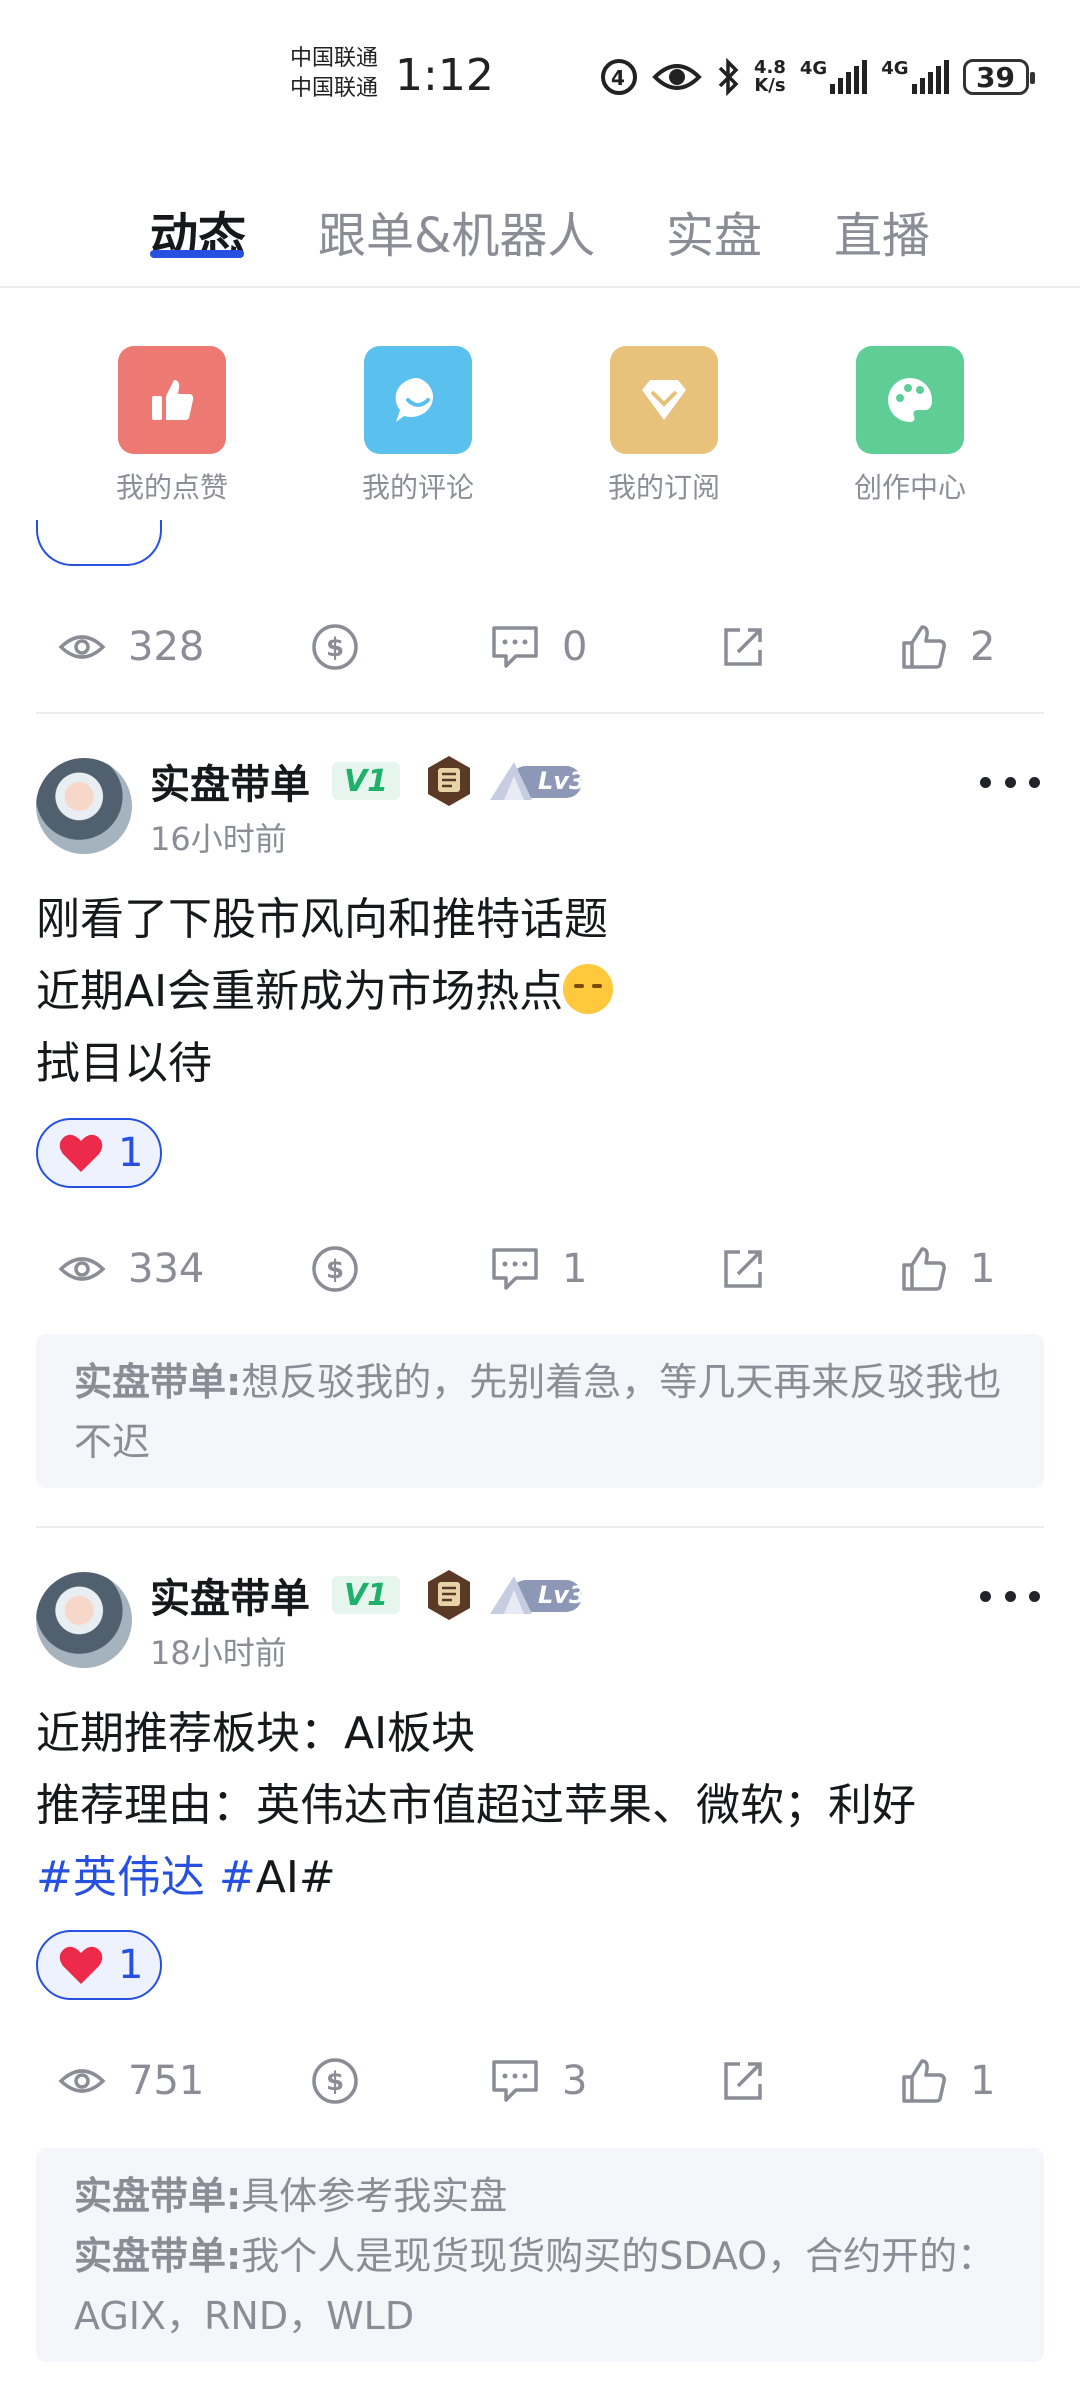  I want to click on my-subscriptions-button: 我的订阅, so click(664, 426).